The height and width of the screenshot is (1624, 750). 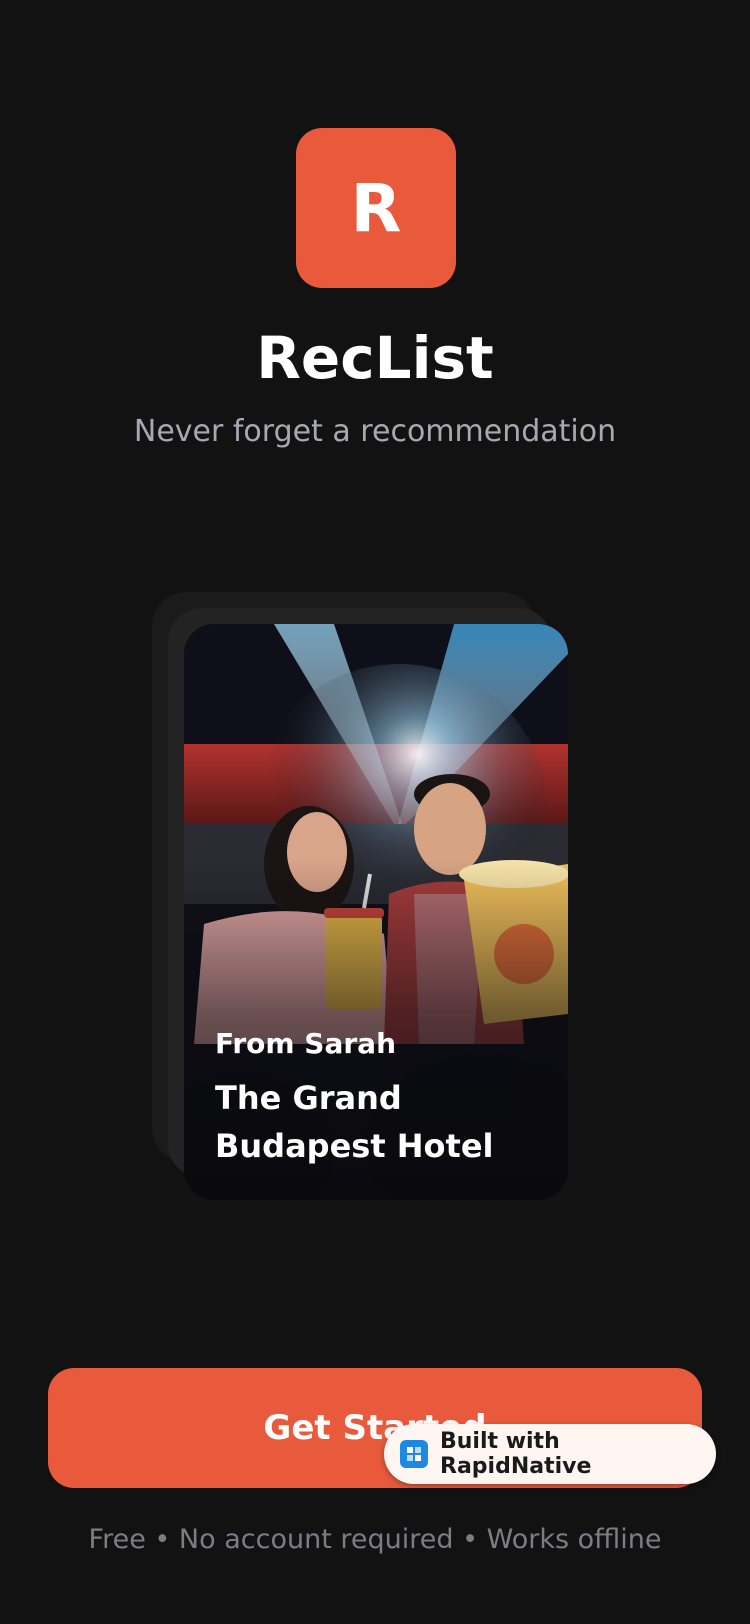 I want to click on badge-label: Built with RapidNative, so click(x=516, y=1454).